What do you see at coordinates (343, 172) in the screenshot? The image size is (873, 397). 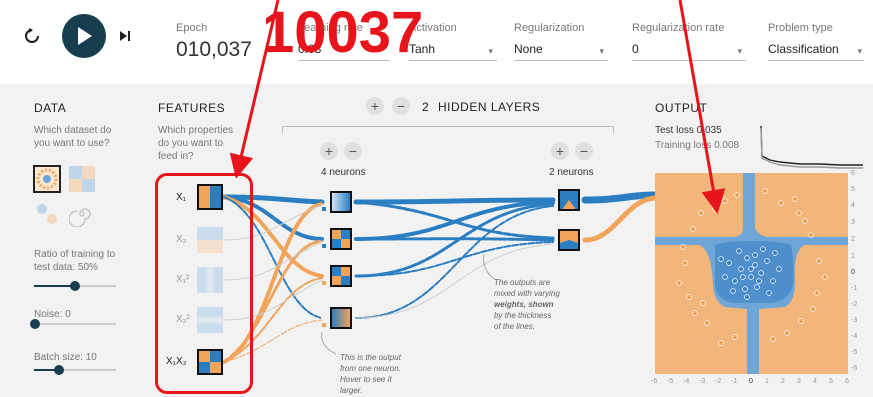 I see `layer1-neuron-count: 4 neurons` at bounding box center [343, 172].